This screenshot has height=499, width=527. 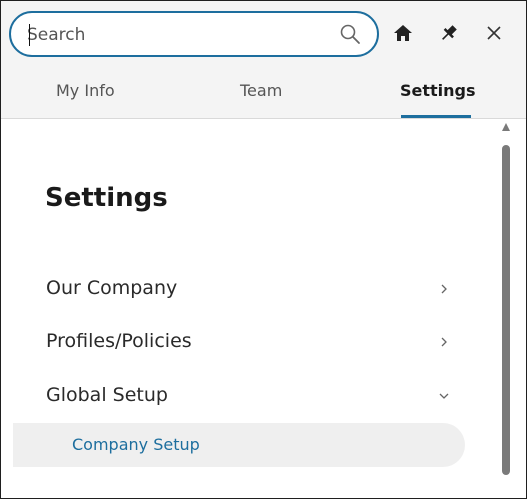 What do you see at coordinates (106, 198) in the screenshot?
I see `page-title: Settings` at bounding box center [106, 198].